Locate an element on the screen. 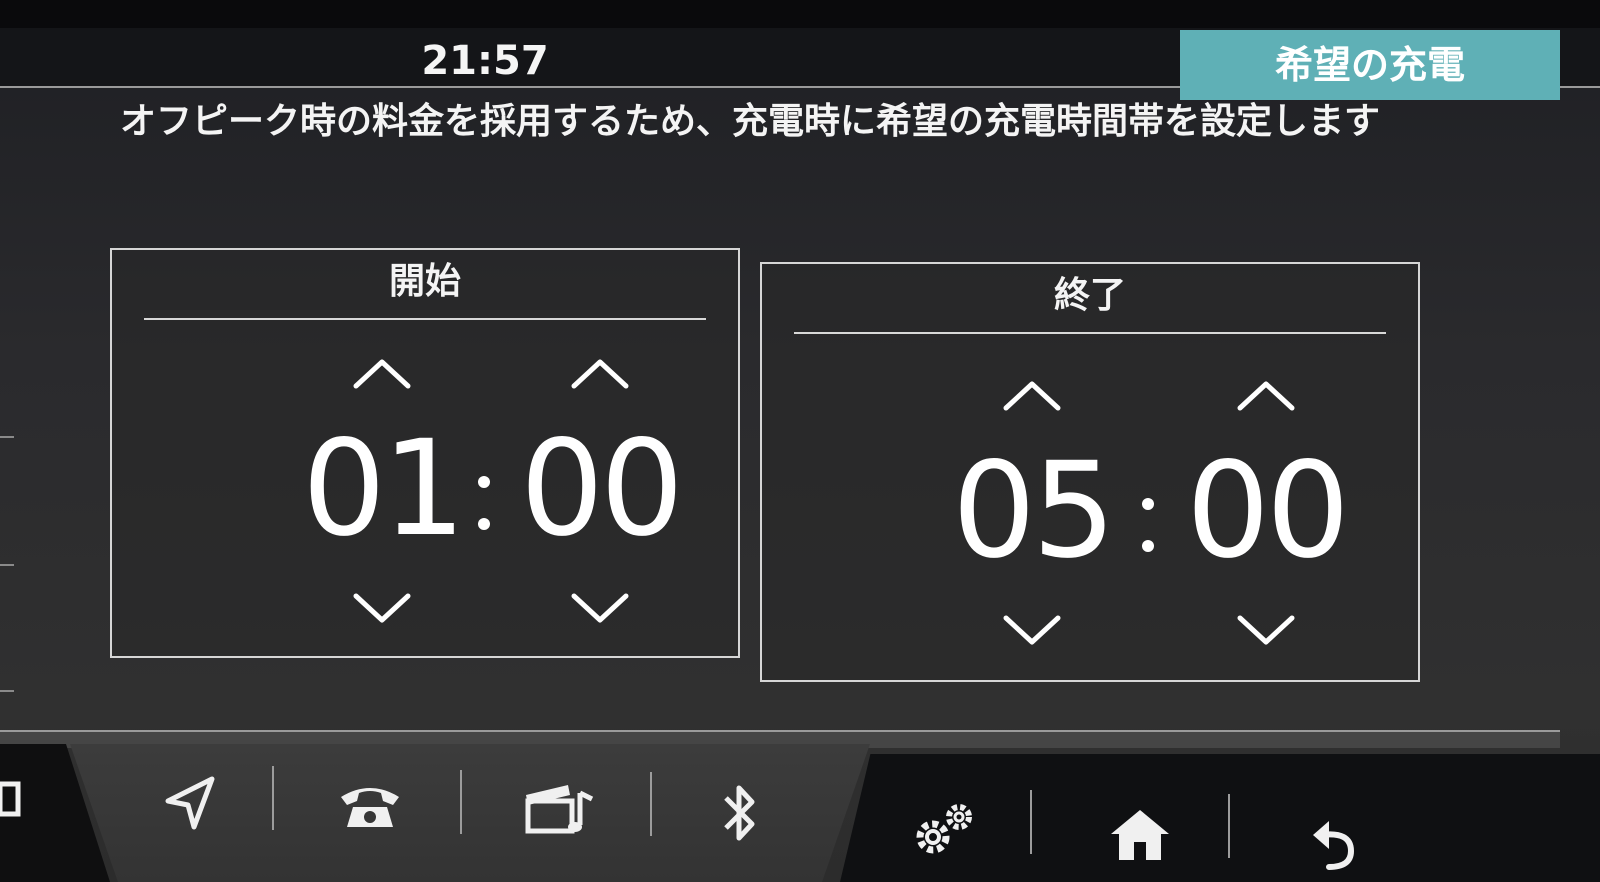 This screenshot has width=1600, height=882. gears-icon is located at coordinates (944, 829).